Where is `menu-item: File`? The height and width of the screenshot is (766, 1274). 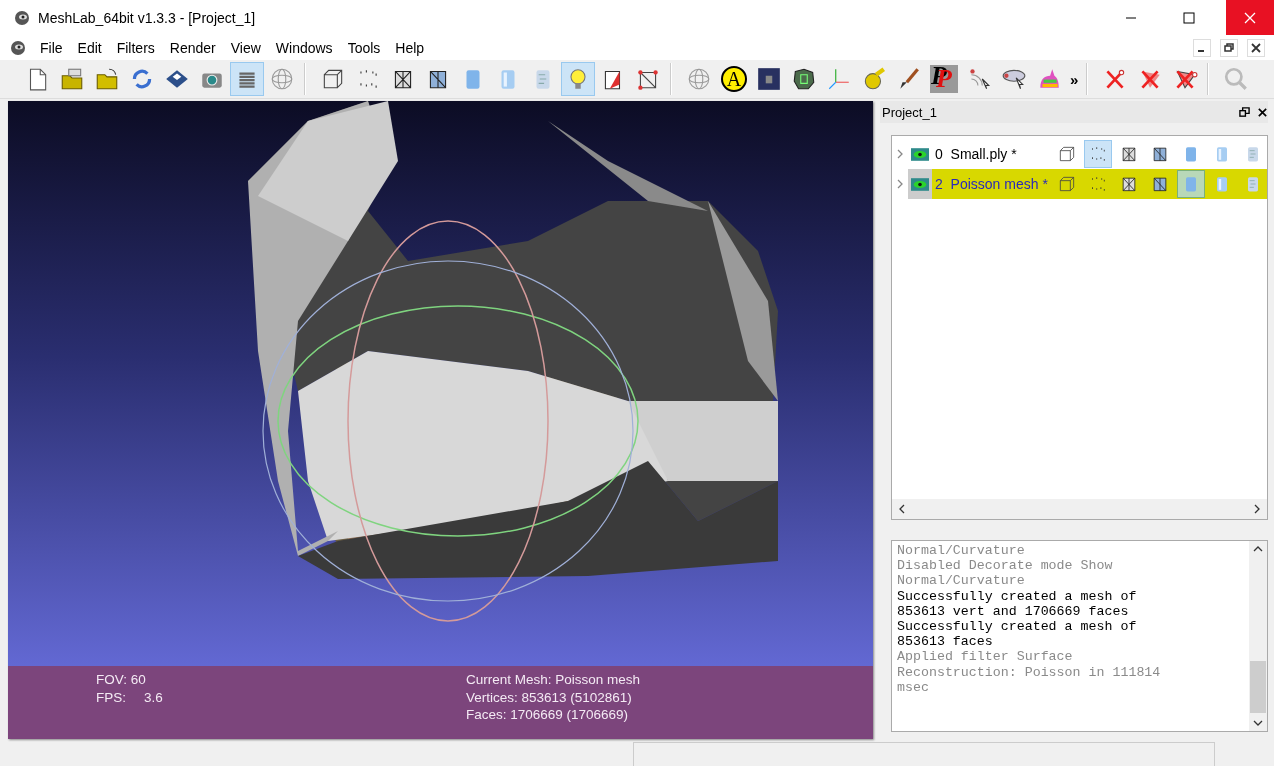
menu-item: File is located at coordinates (53, 47).